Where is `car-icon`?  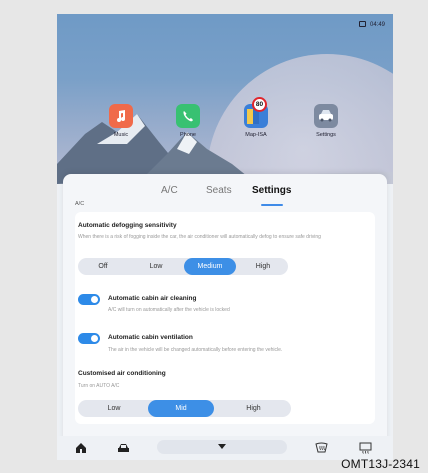
car-icon is located at coordinates (123, 448).